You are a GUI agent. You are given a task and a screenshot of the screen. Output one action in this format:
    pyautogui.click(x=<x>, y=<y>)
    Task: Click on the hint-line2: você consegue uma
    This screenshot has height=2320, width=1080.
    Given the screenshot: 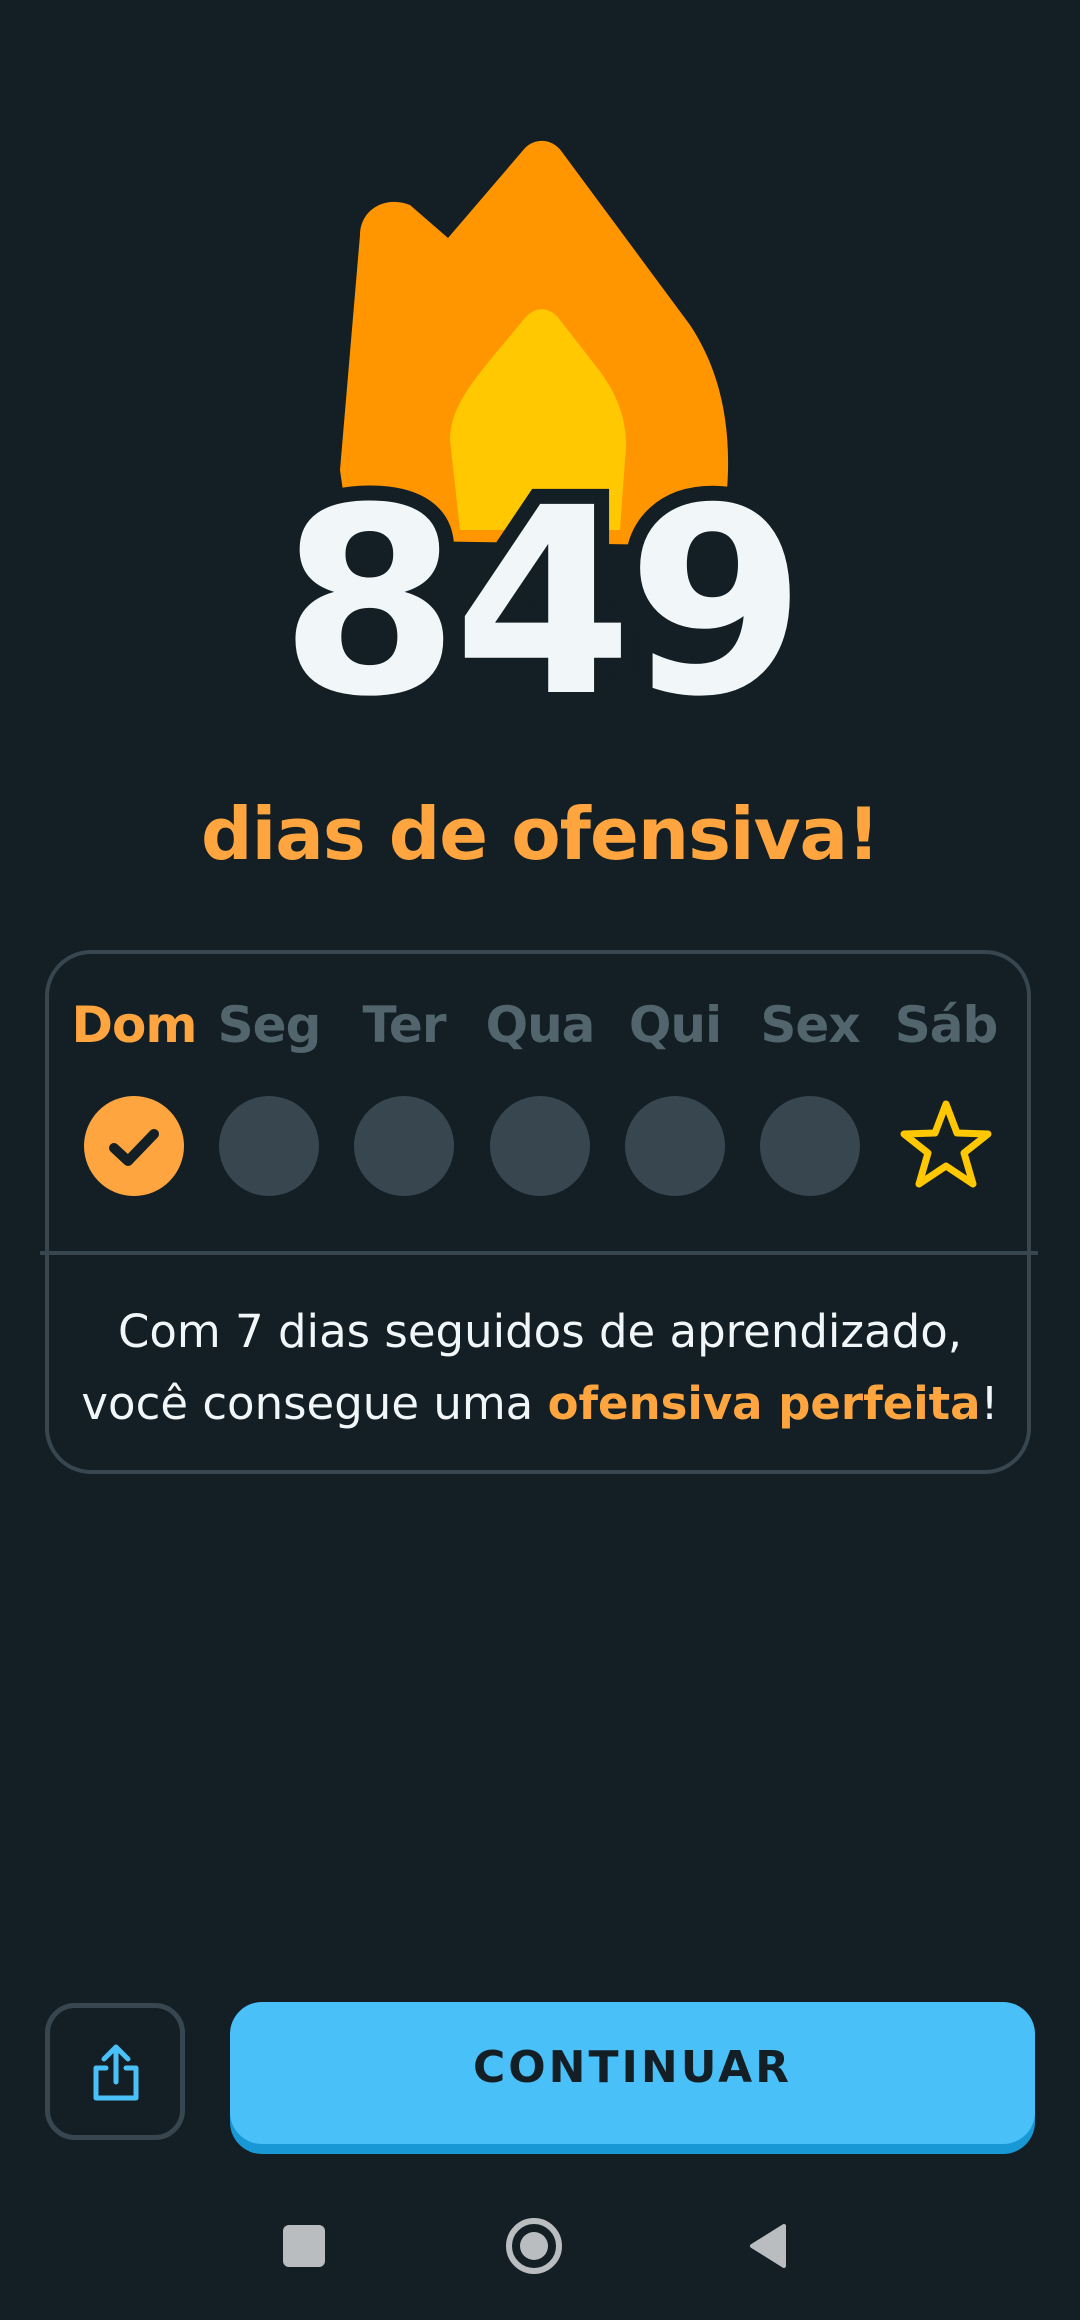 What is the action you would take?
    pyautogui.click(x=314, y=1403)
    